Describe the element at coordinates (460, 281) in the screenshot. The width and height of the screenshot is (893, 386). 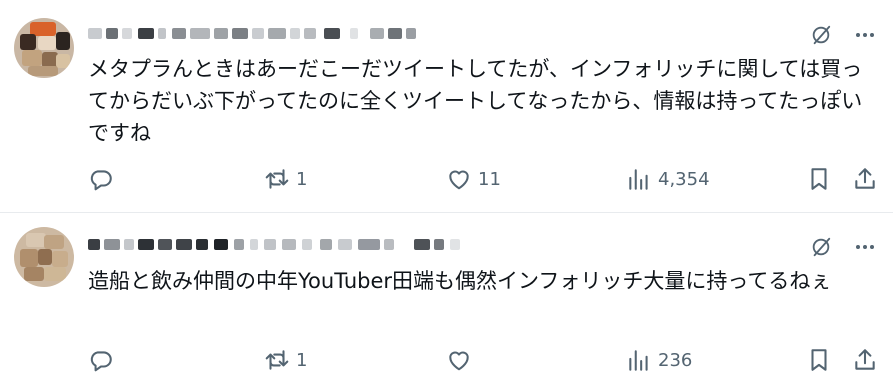
I see `tweet-text: 造船と飲み仲間の中年YouTuber田端も偶然インフォリッチ大量に持ってるねぇ` at that location.